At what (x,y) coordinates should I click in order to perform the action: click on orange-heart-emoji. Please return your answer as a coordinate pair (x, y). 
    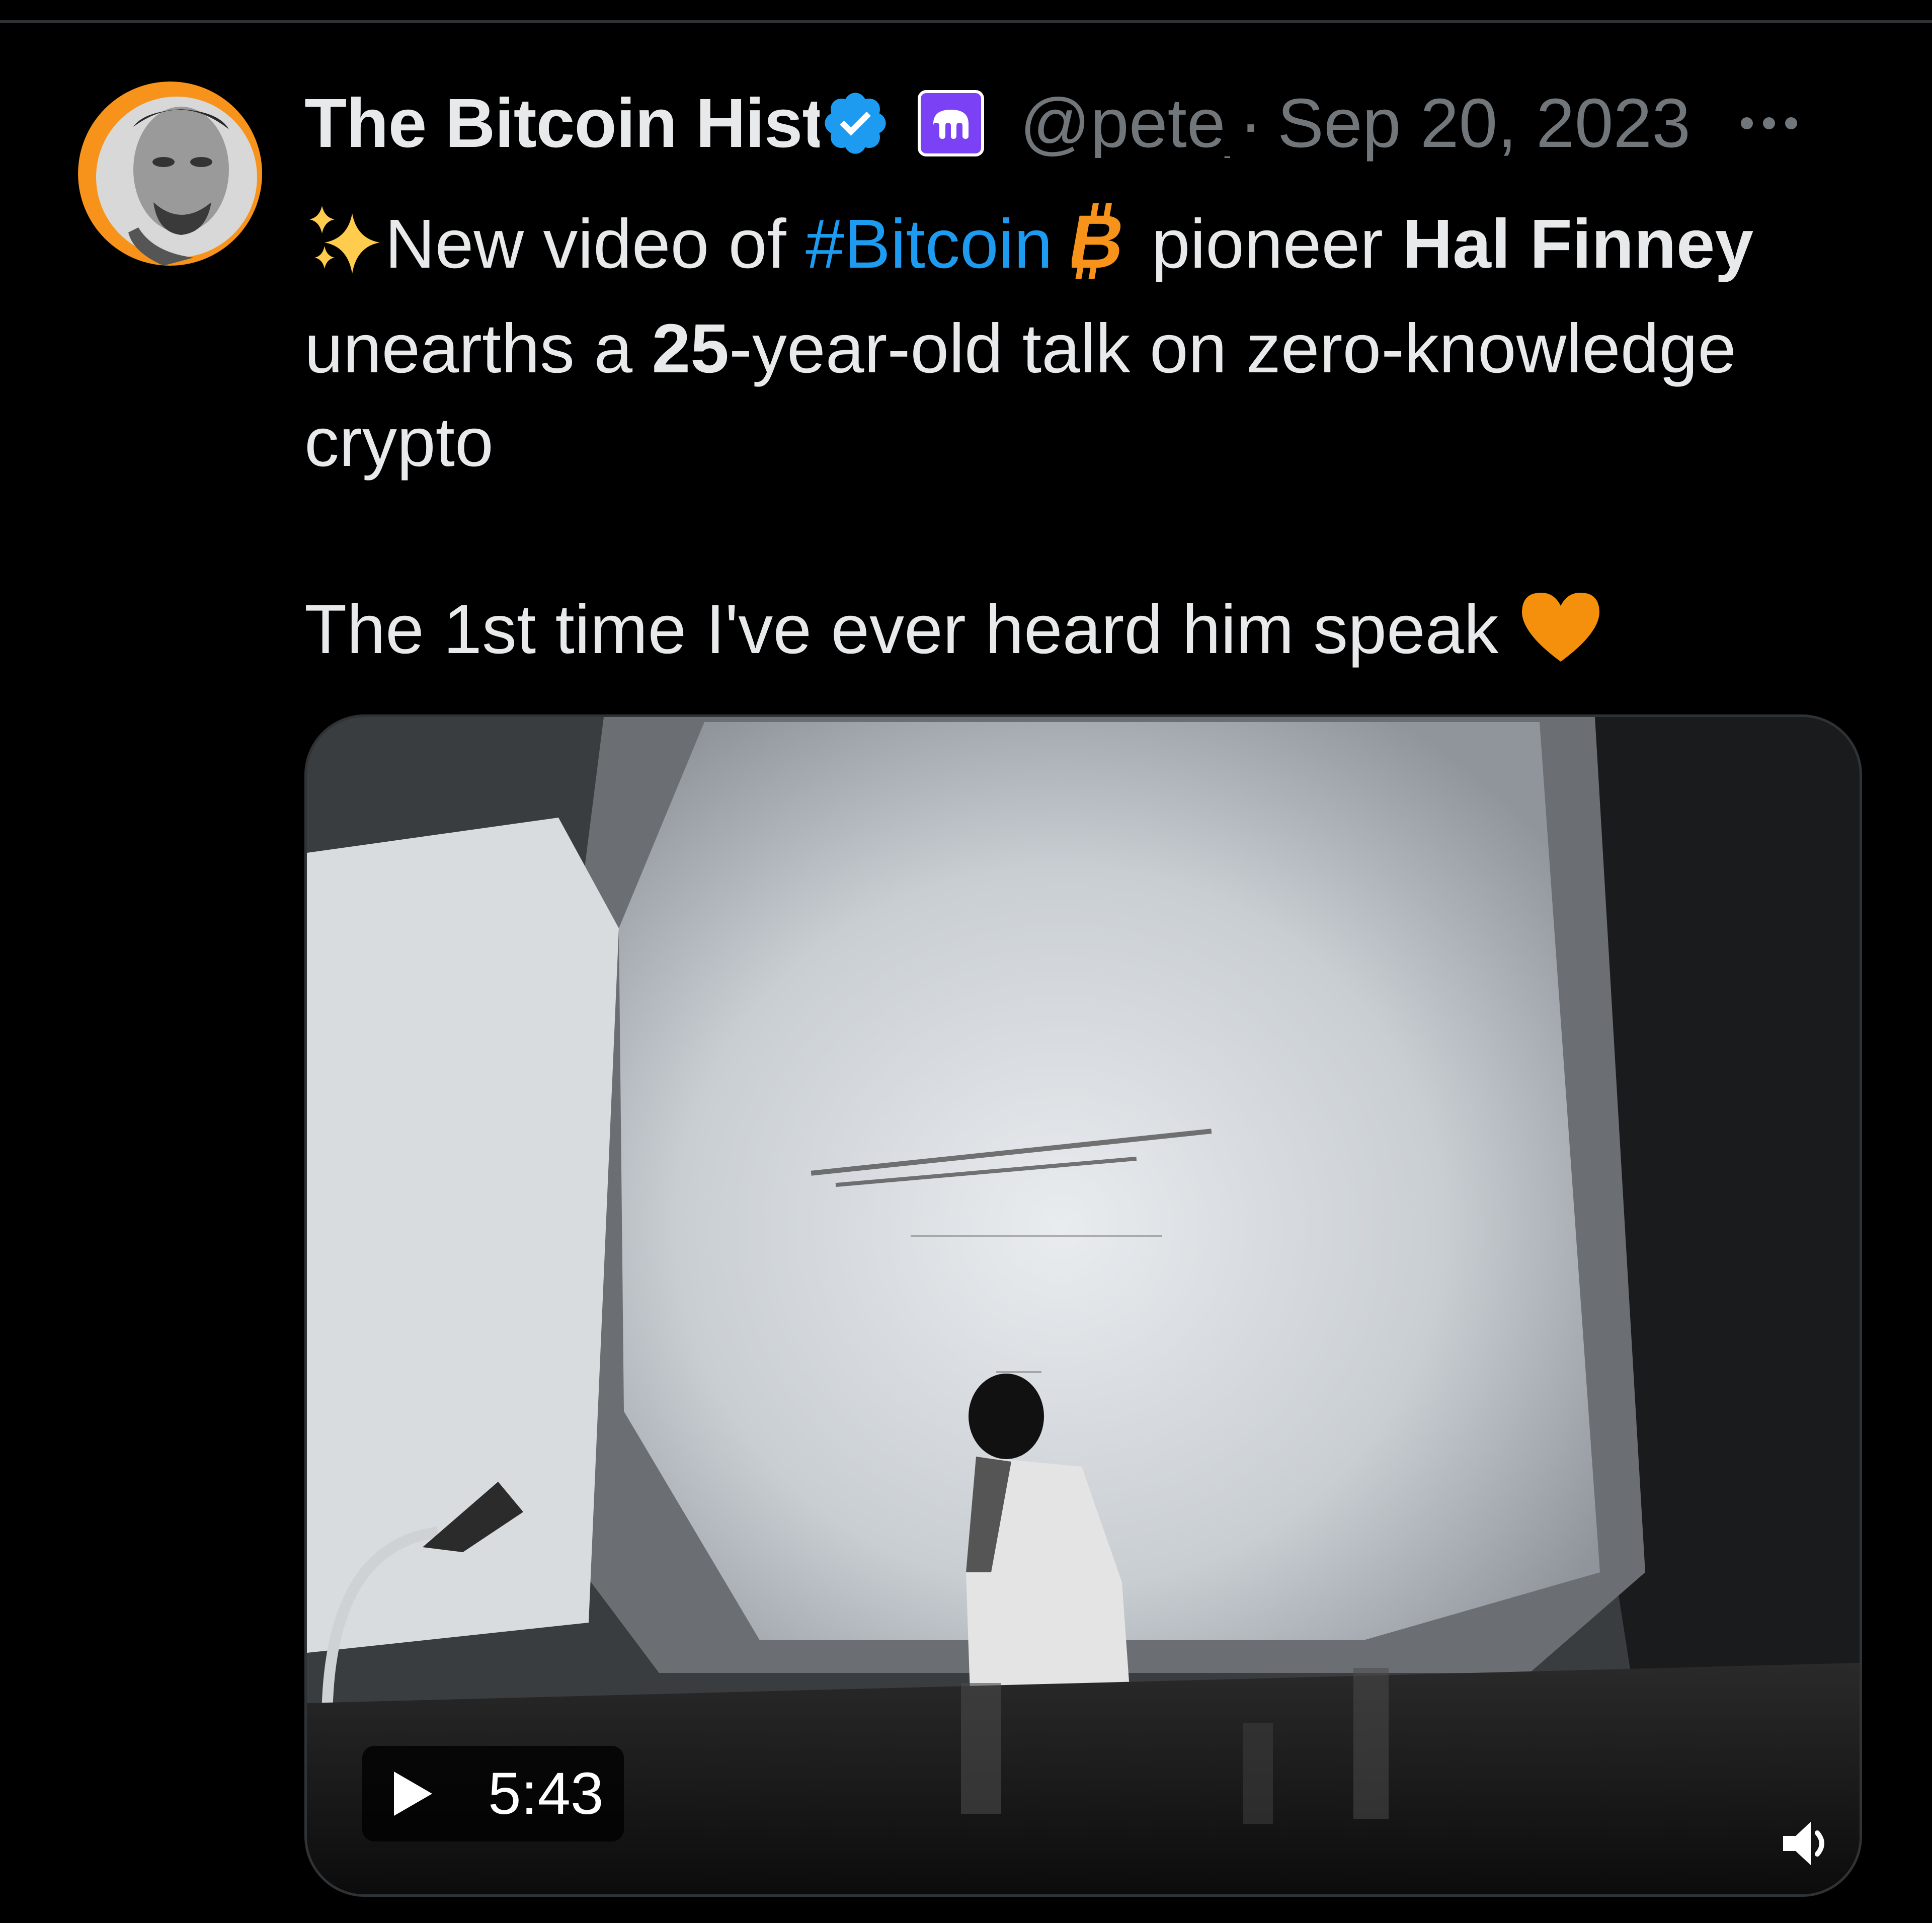
    Looking at the image, I should click on (1560, 638).